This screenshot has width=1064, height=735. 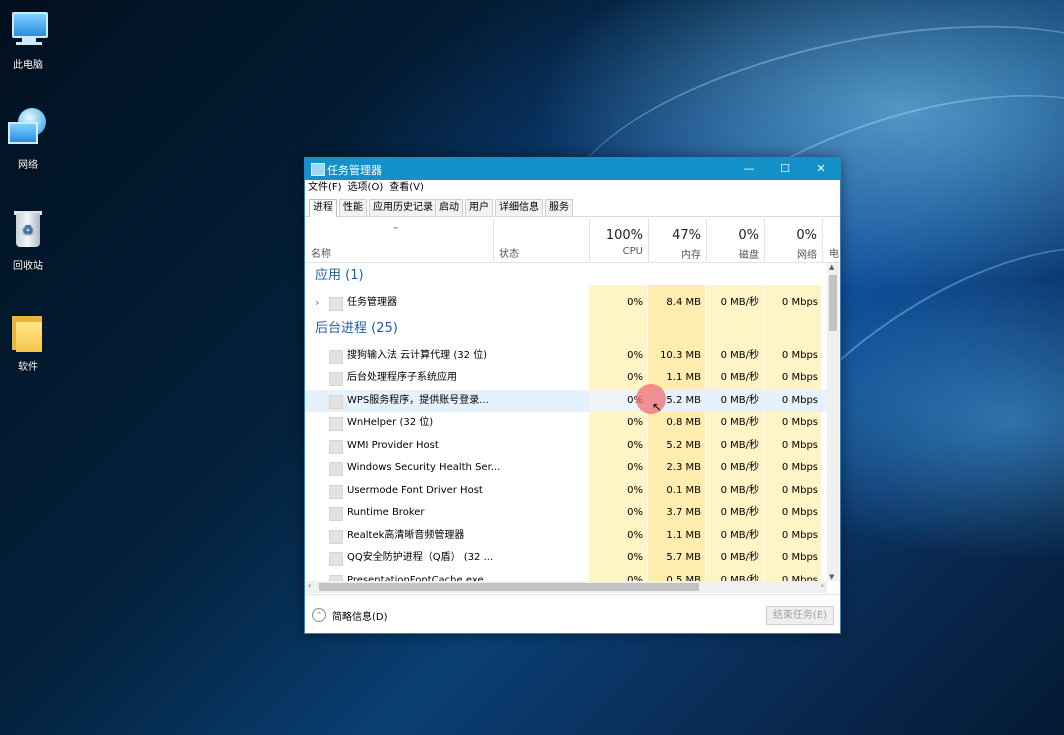 I want to click on desktop-icon-recycle-bin: ♻ 回收站, so click(x=28, y=240).